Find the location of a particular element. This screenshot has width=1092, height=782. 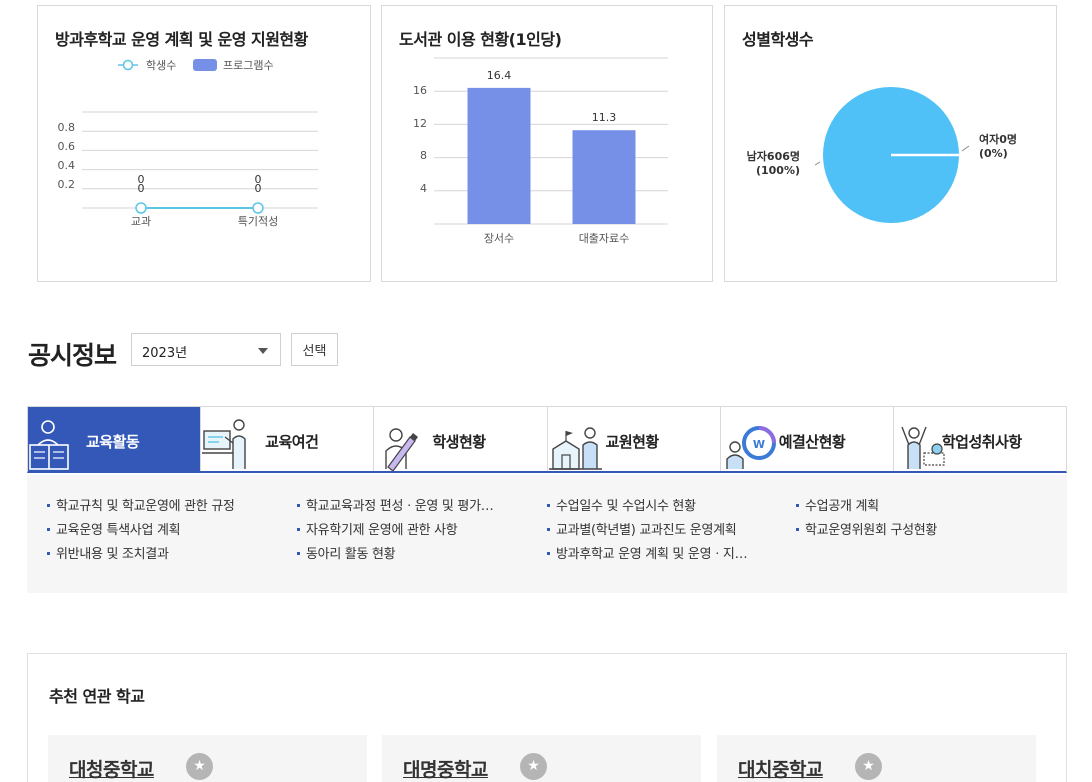

gender-chart-card: 성별학생수 남자606명 (100%) 여자0명 (0%) is located at coordinates (890, 143).